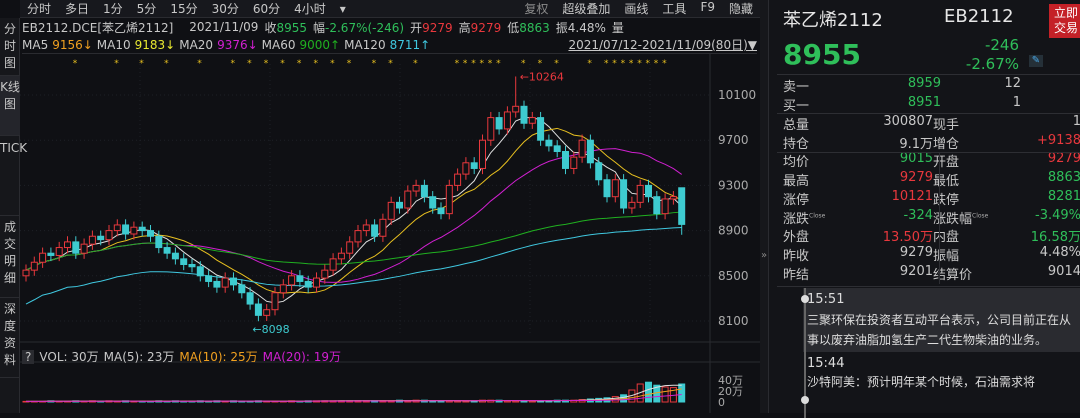 This screenshot has width=1080, height=418. Describe the element at coordinates (225, 8) in the screenshot. I see `tab-30min: 30分` at that location.